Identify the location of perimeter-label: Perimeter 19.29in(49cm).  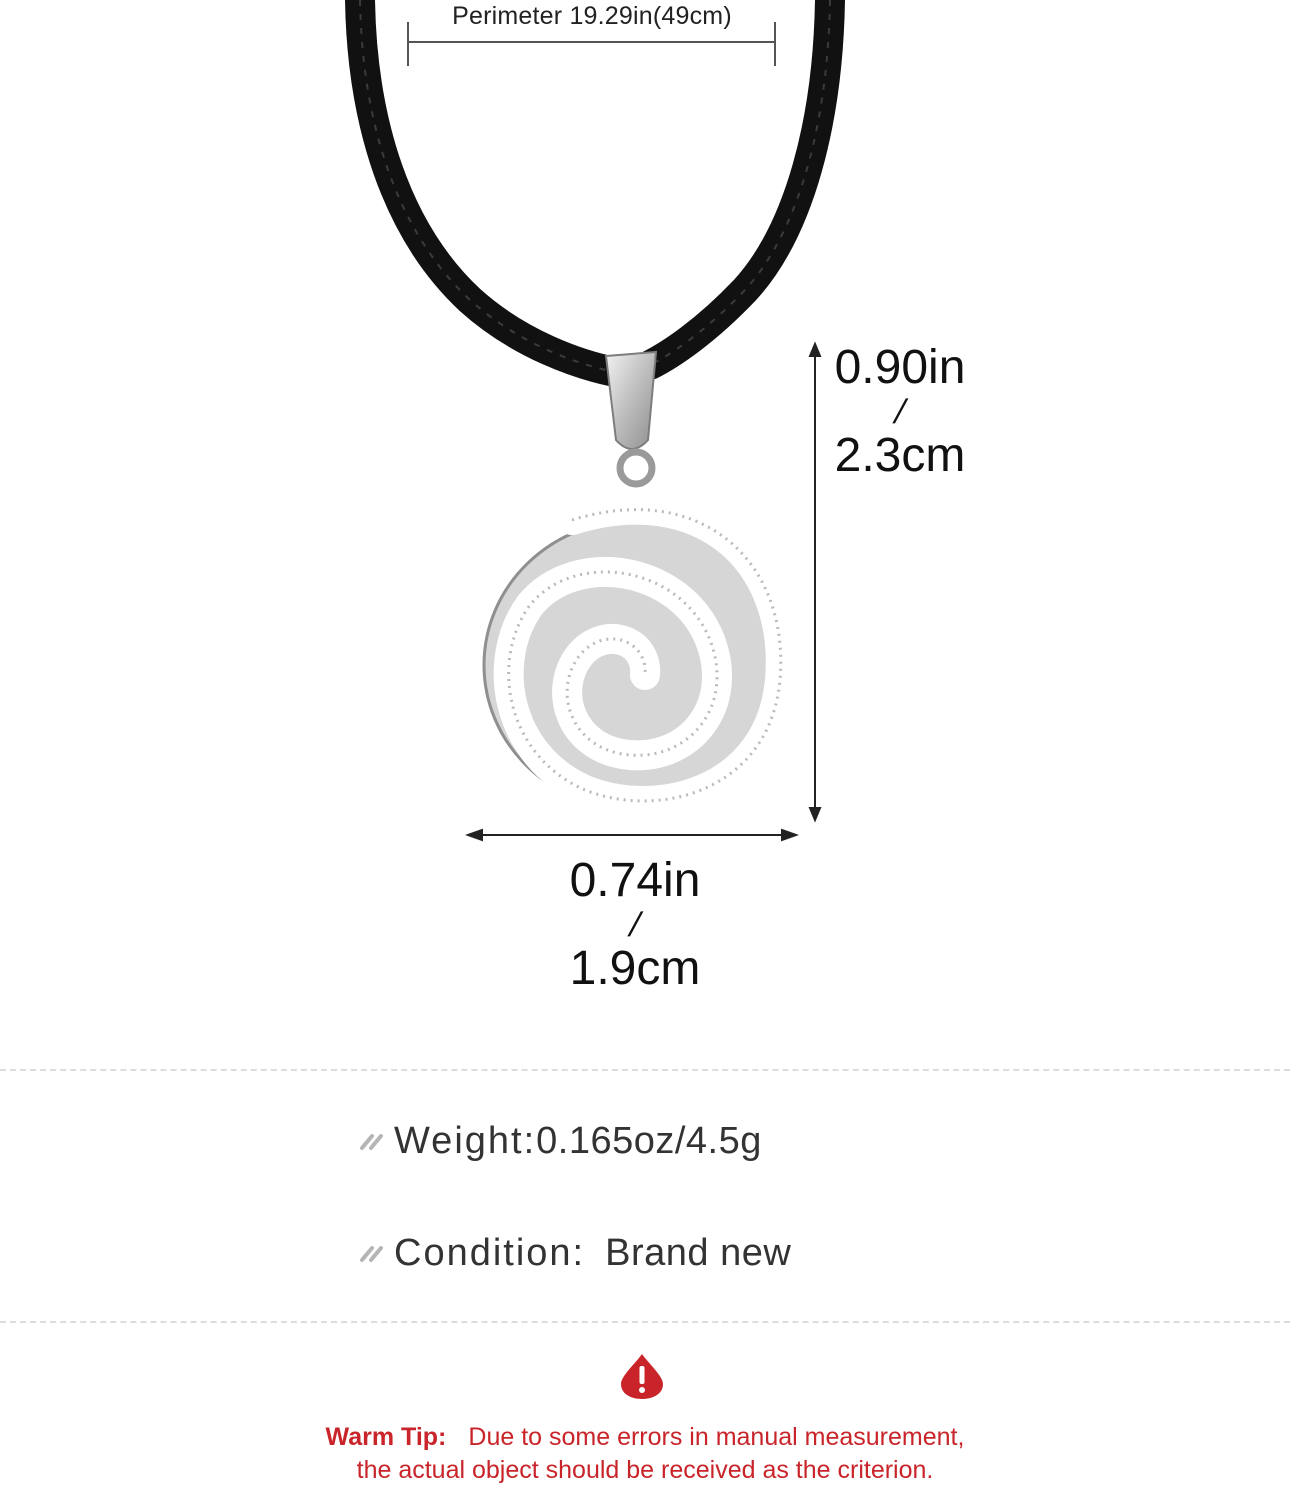
(592, 16).